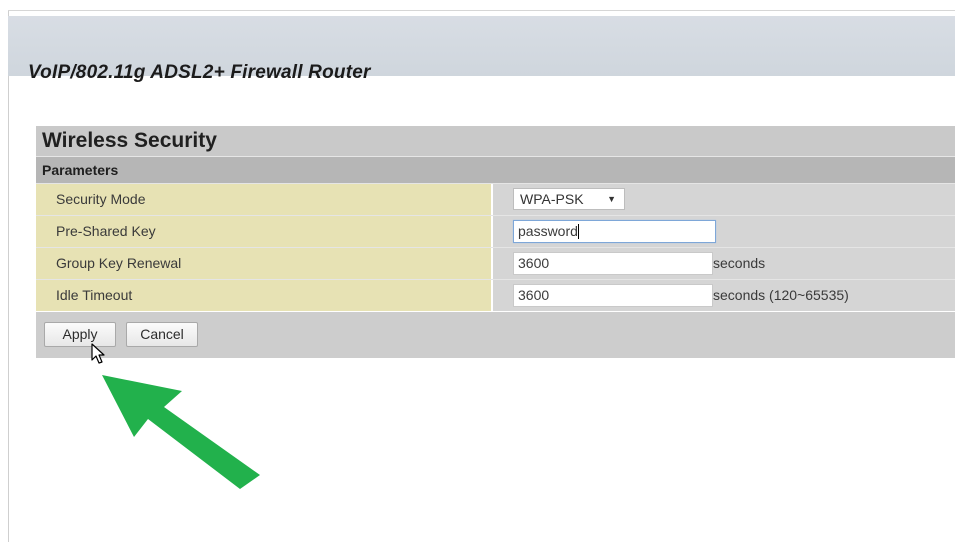 This screenshot has width=955, height=542. What do you see at coordinates (613, 295) in the screenshot?
I see `idle-timeout-input: 3600` at bounding box center [613, 295].